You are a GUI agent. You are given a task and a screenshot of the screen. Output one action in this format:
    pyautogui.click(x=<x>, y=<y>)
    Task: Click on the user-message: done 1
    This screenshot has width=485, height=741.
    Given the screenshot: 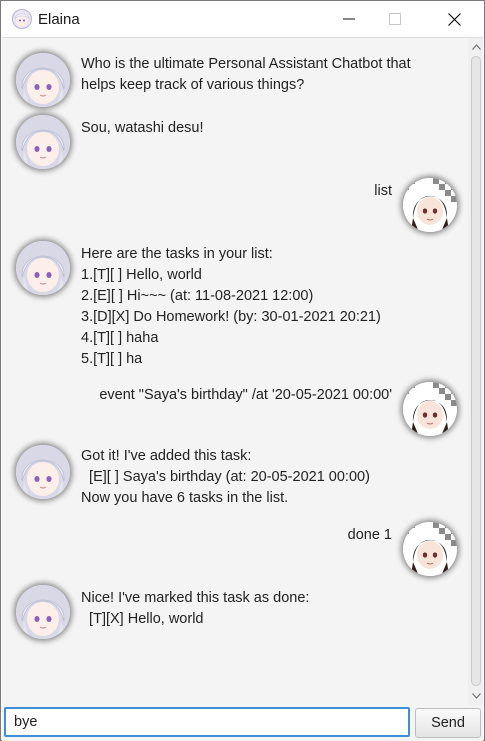 What is the action you would take?
    pyautogui.click(x=370, y=535)
    